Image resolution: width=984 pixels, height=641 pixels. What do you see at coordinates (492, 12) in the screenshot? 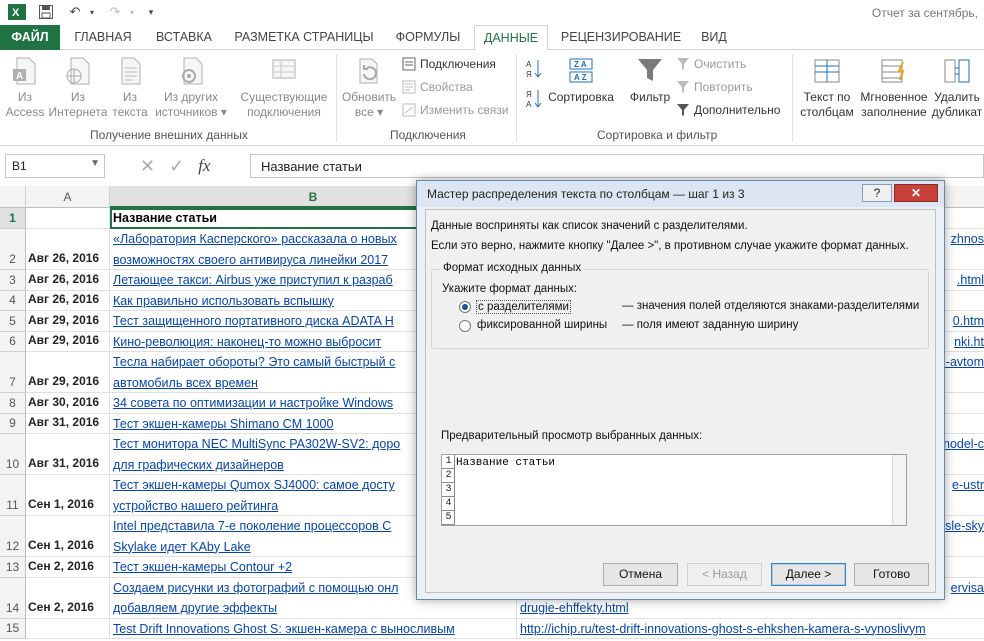
I see `title-bar: X ↶ ▾ ↷ ▾ ▾ Отчет за сентябрь,` at bounding box center [492, 12].